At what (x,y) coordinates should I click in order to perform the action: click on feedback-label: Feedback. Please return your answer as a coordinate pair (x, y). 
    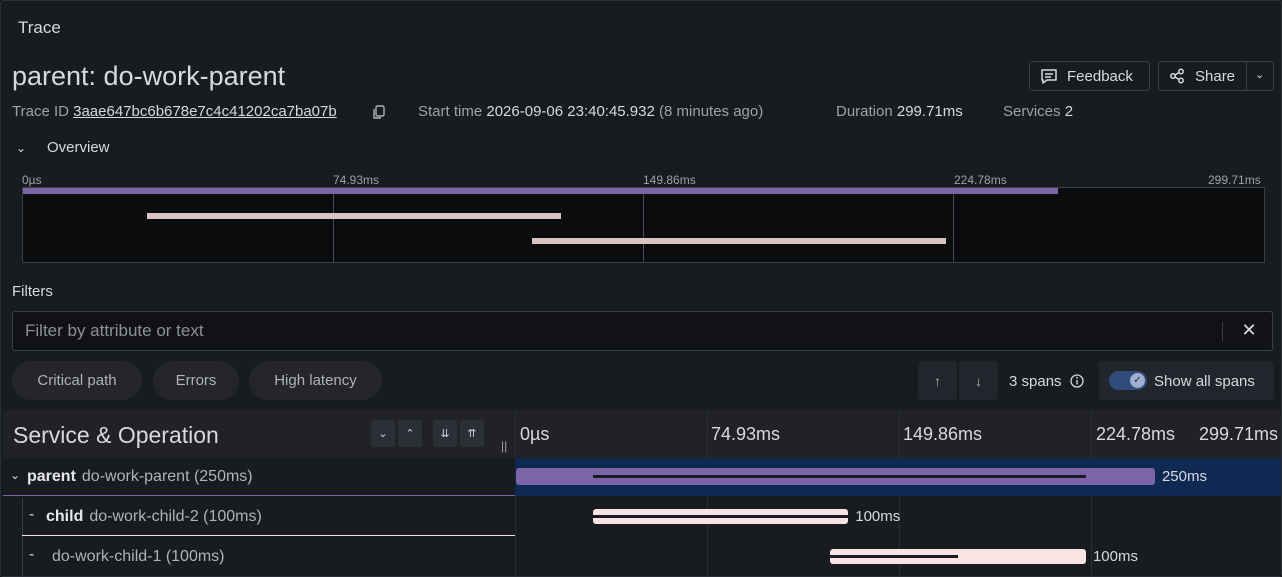
    Looking at the image, I should click on (1100, 76).